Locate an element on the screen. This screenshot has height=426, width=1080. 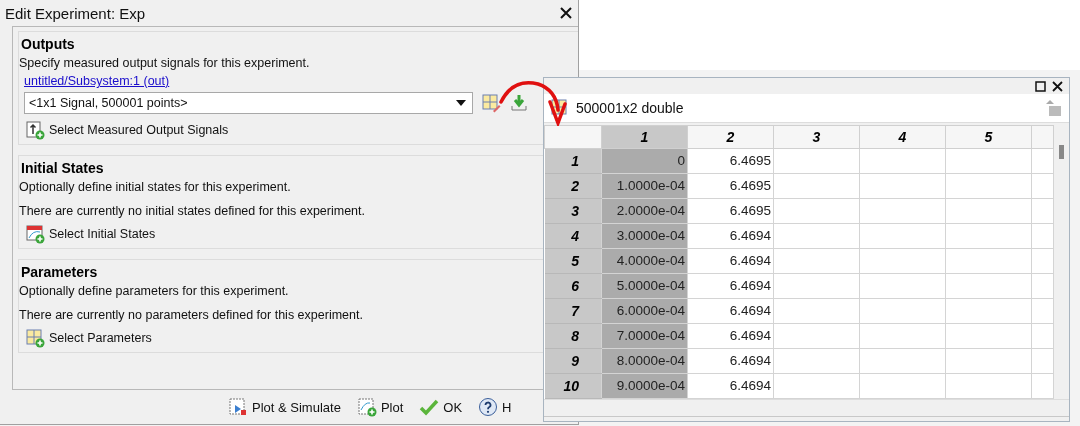
column-header: 4 is located at coordinates (902, 137).